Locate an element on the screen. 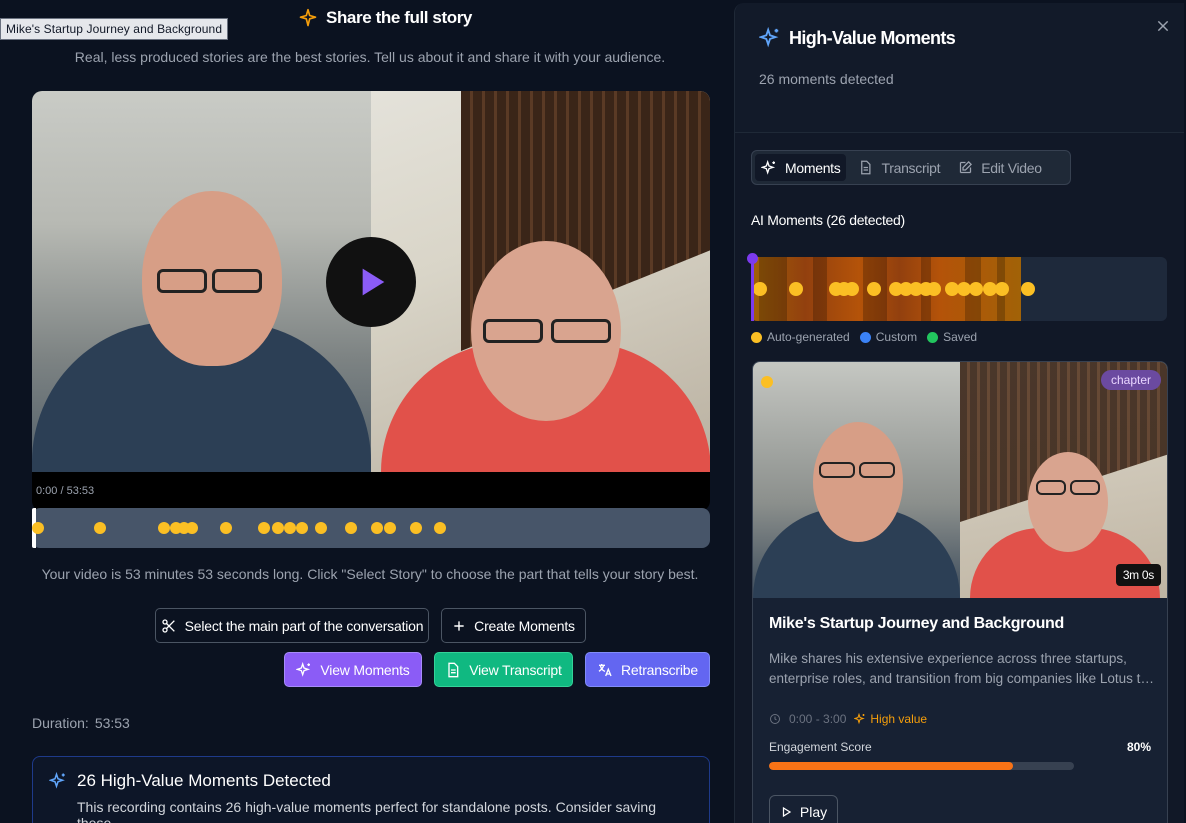  engagement-bar-fill is located at coordinates (891, 766).